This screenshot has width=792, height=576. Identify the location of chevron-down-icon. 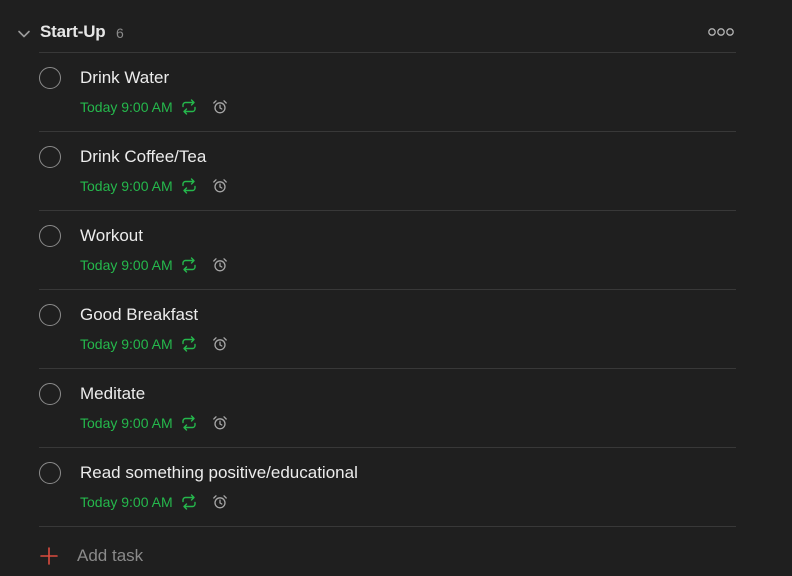
(24, 34).